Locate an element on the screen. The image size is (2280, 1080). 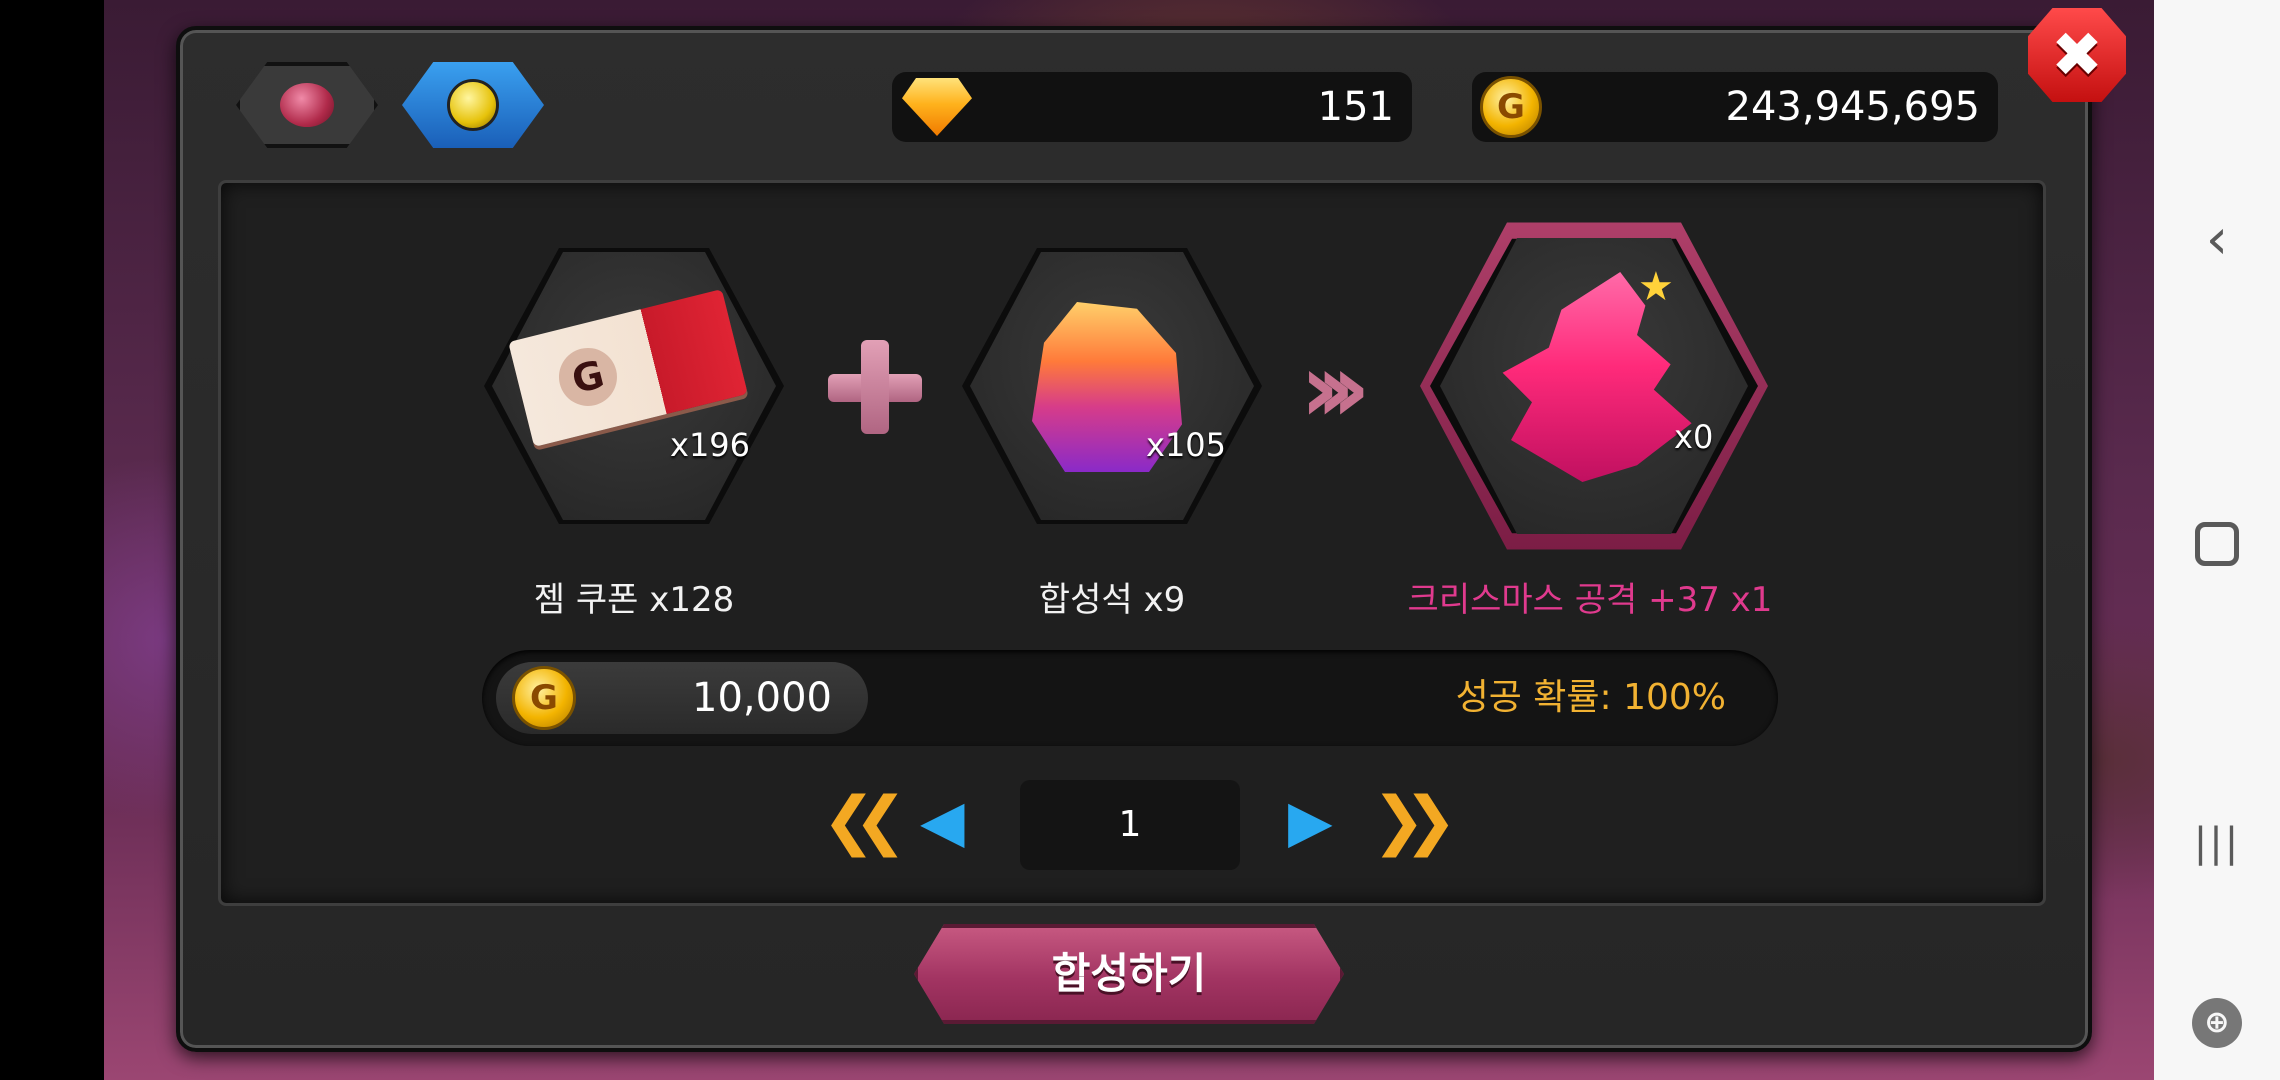
cost-pill: G 10,000 is located at coordinates (682, 698).